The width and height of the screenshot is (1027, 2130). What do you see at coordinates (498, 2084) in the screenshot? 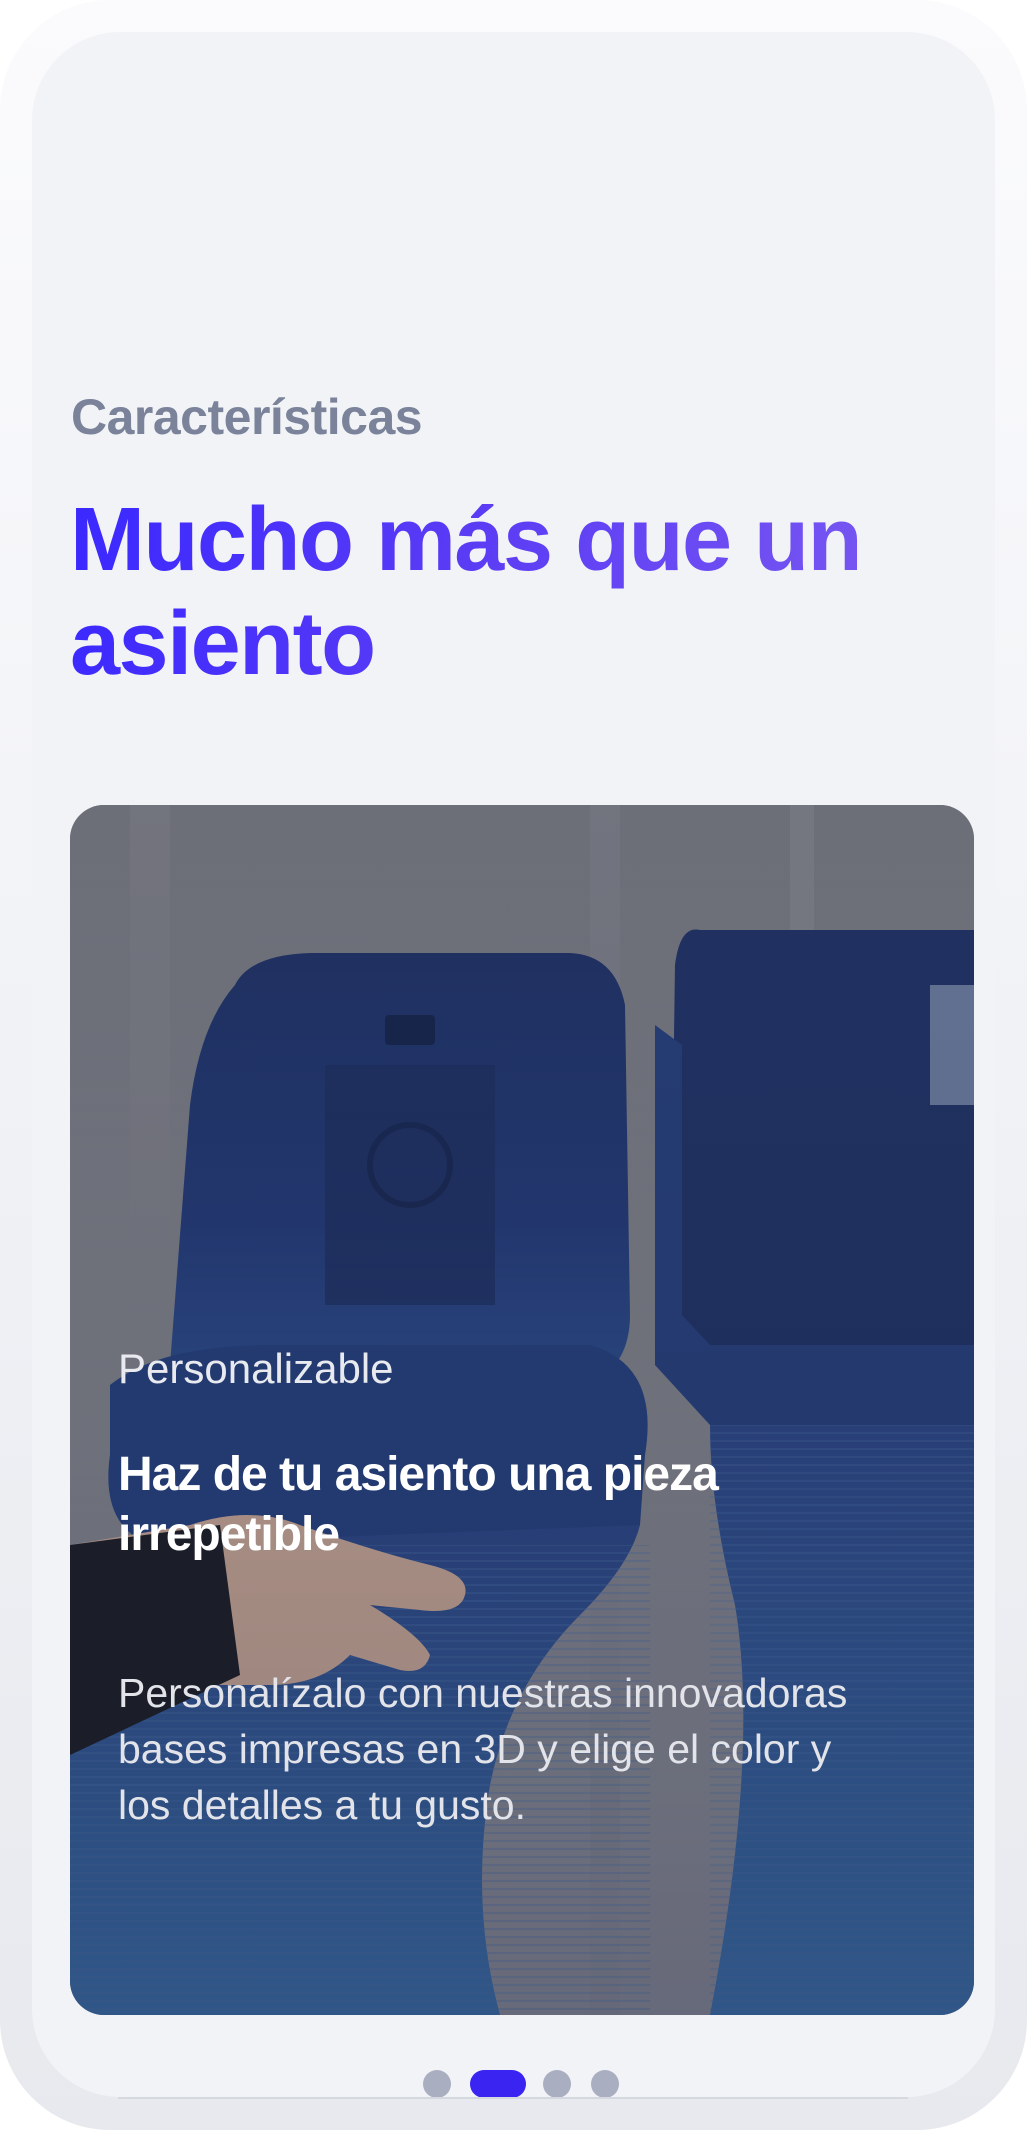
I see `pagination-dot-2-active` at bounding box center [498, 2084].